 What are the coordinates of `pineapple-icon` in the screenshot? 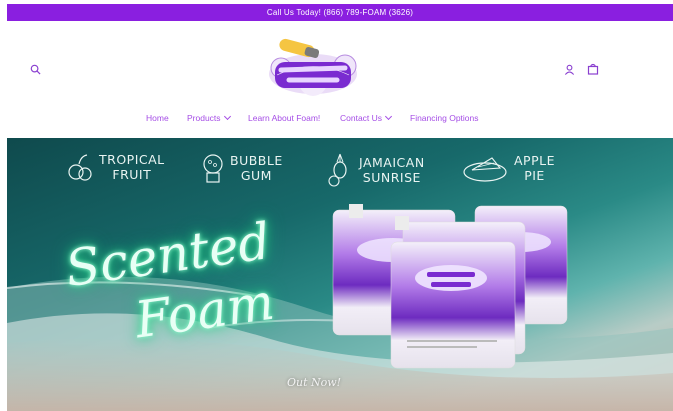 It's located at (337, 170).